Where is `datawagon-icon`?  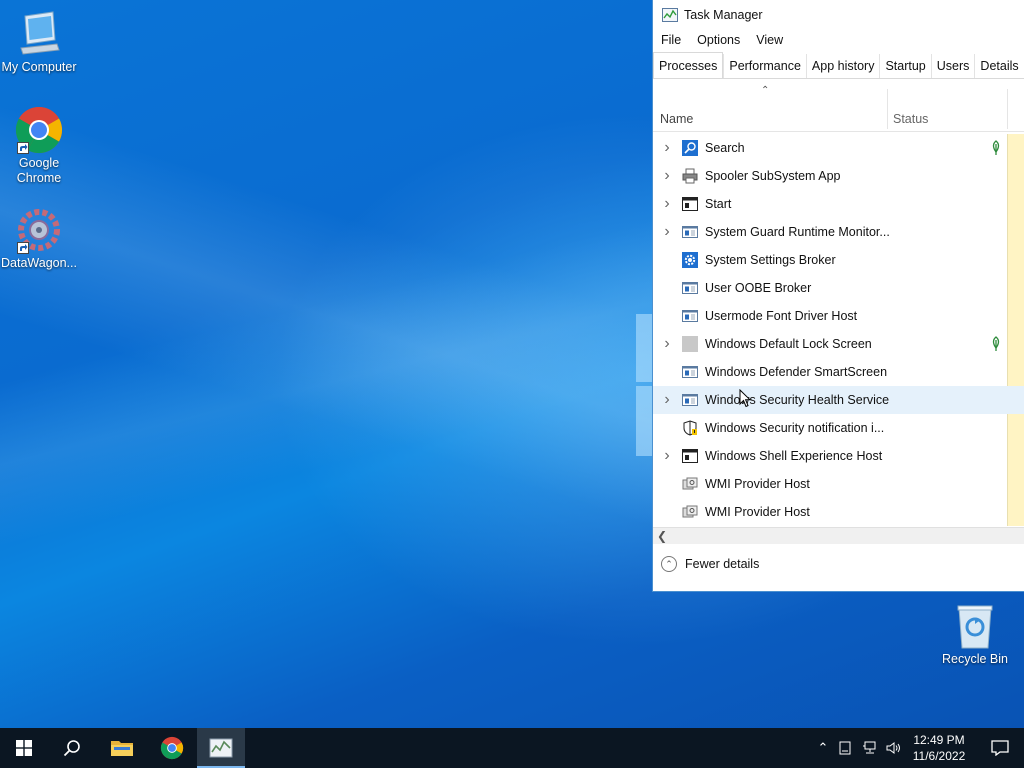 datawagon-icon is located at coordinates (39, 230).